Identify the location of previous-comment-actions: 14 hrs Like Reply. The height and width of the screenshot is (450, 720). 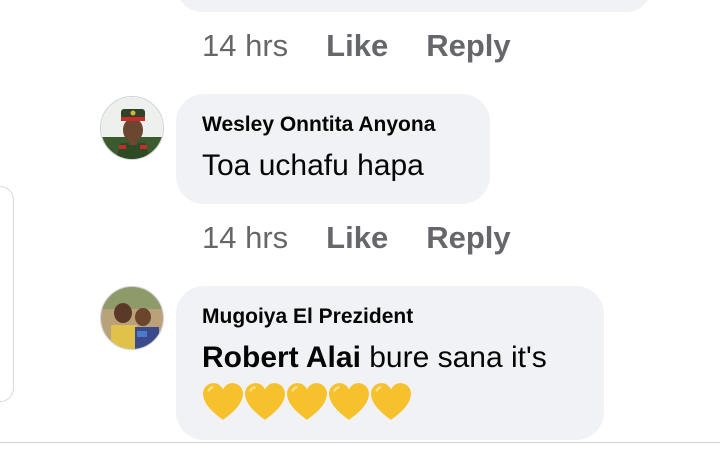
(375, 46).